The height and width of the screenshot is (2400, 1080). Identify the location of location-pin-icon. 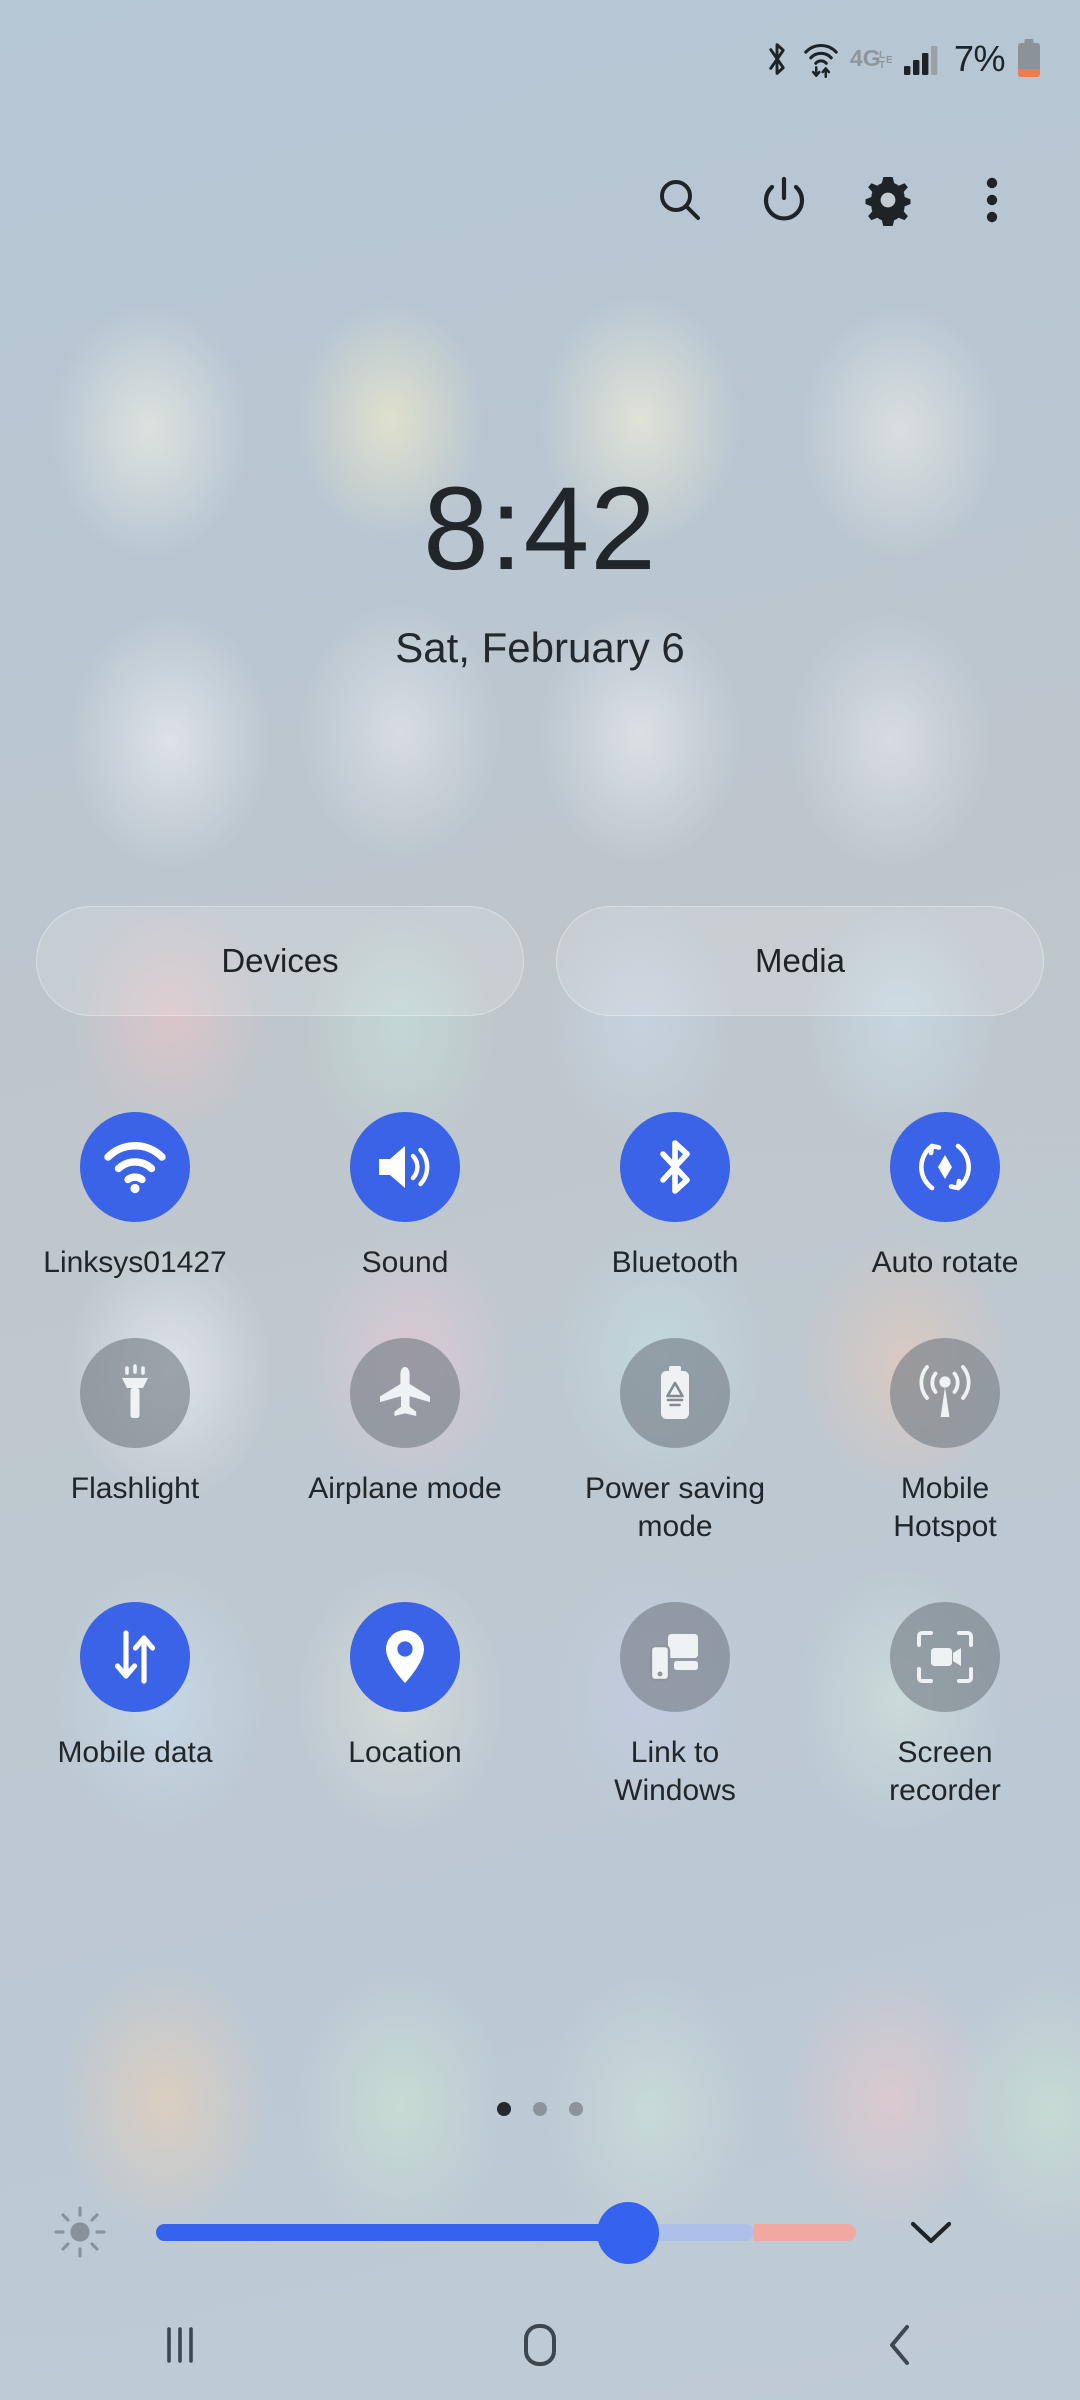
(405, 1657).